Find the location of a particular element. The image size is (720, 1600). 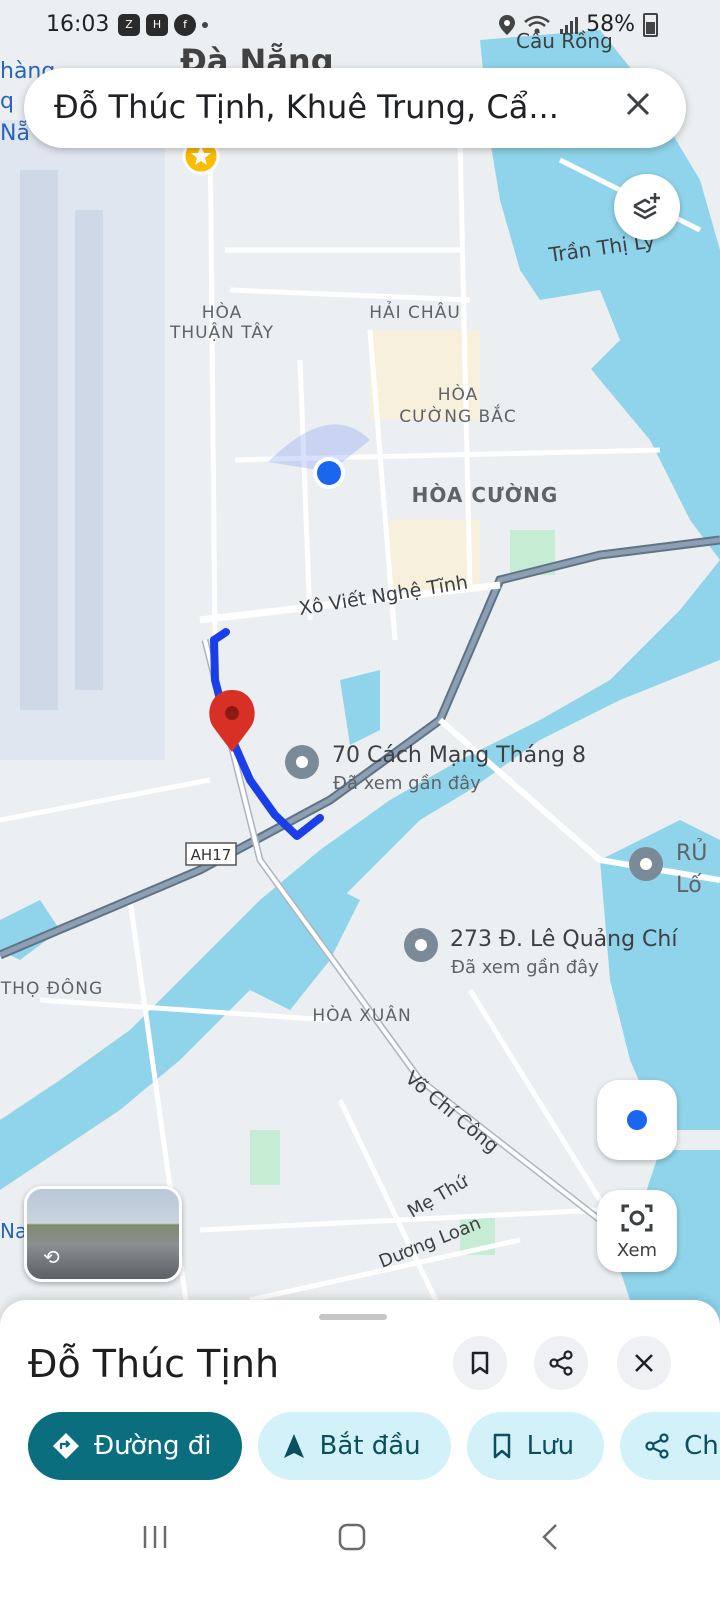

lens-button: Xem is located at coordinates (637, 1231).